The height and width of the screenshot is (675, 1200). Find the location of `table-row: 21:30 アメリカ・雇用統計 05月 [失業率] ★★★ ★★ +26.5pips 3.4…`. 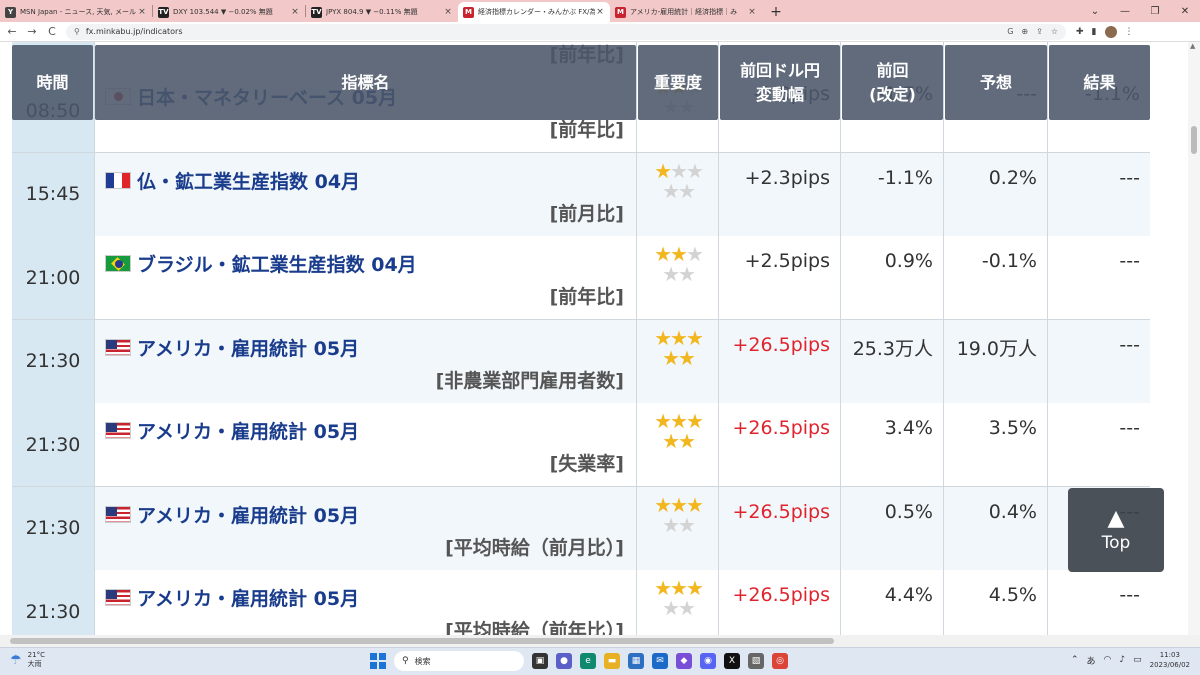

table-row: 21:30 アメリカ・雇用統計 05月 [失業率] ★★★ ★★ +26.5pips 3.4… is located at coordinates (581, 445).